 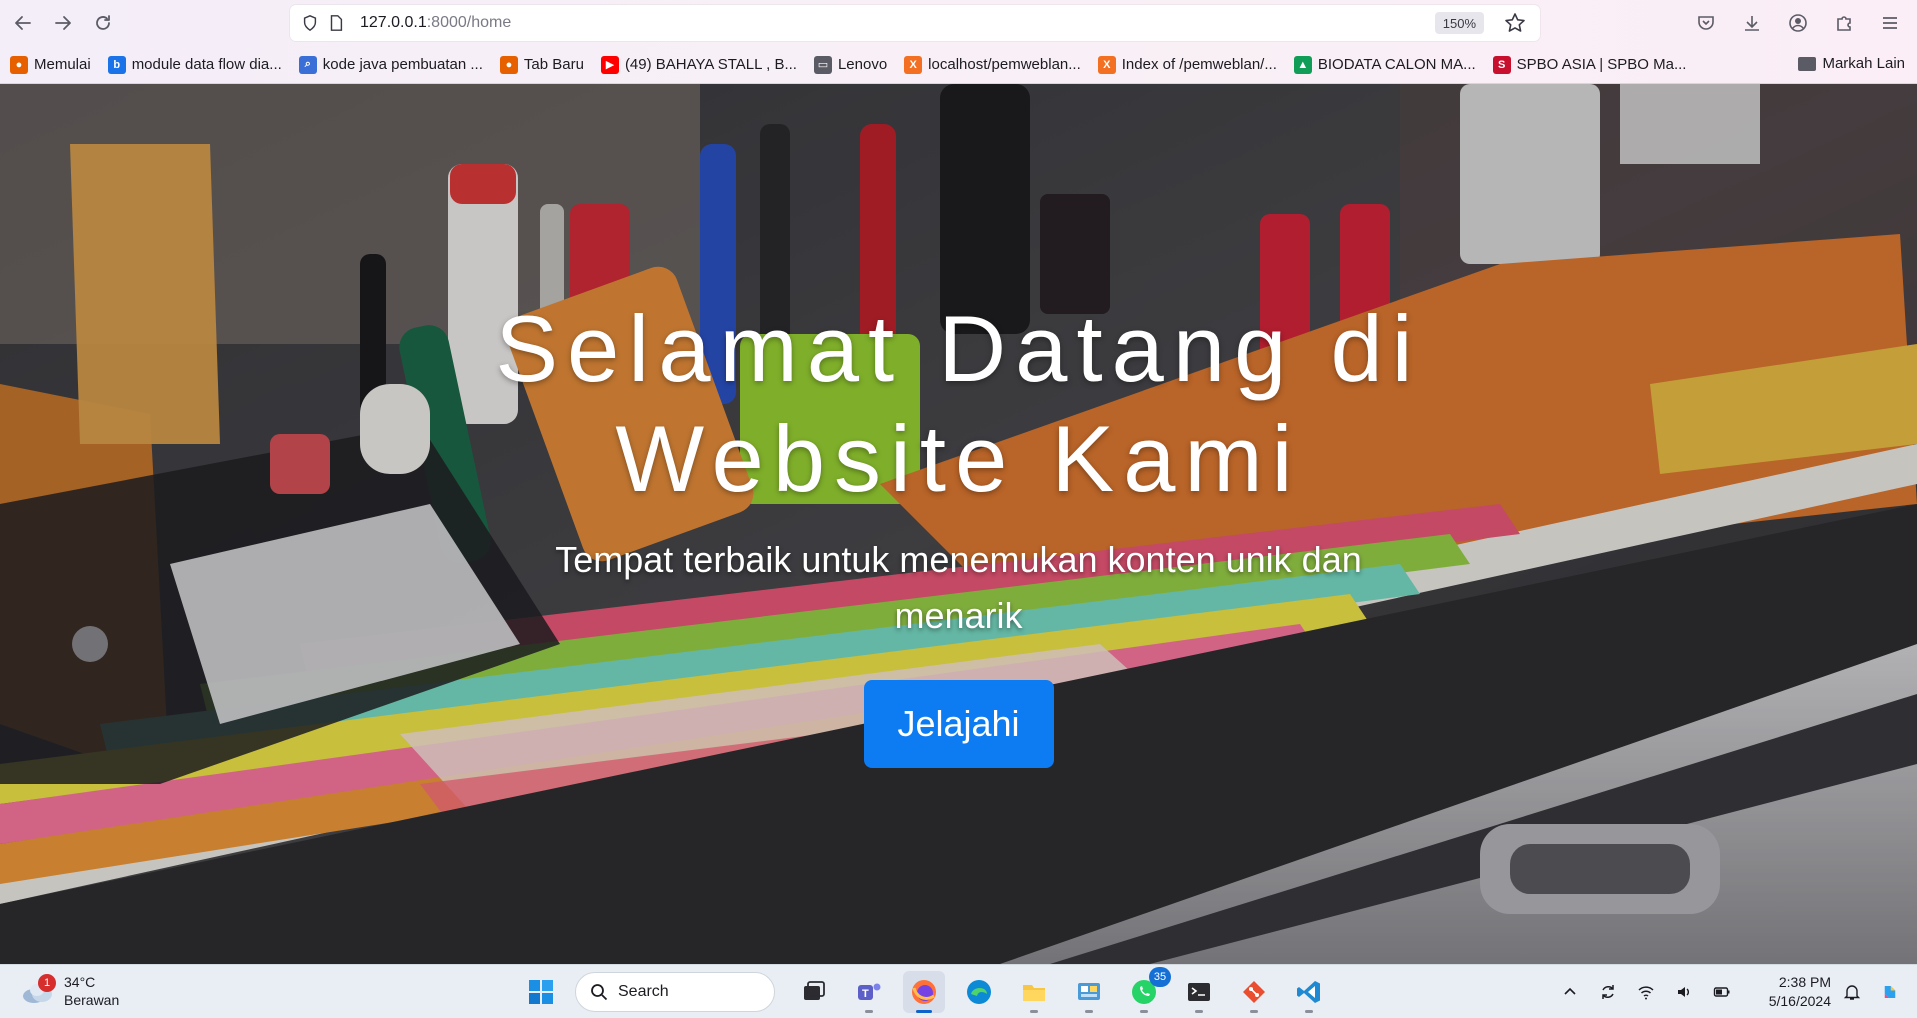 I want to click on account-button, so click(x=1798, y=23).